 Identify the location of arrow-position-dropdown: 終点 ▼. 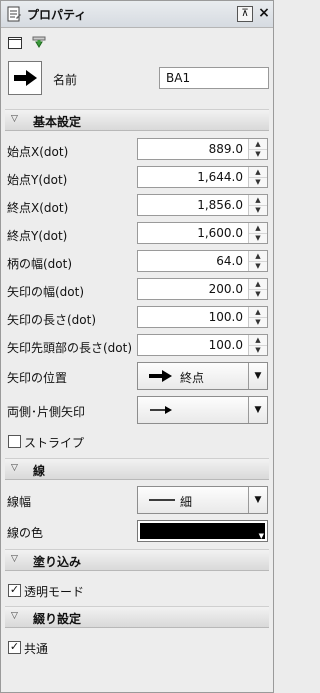
(202, 376).